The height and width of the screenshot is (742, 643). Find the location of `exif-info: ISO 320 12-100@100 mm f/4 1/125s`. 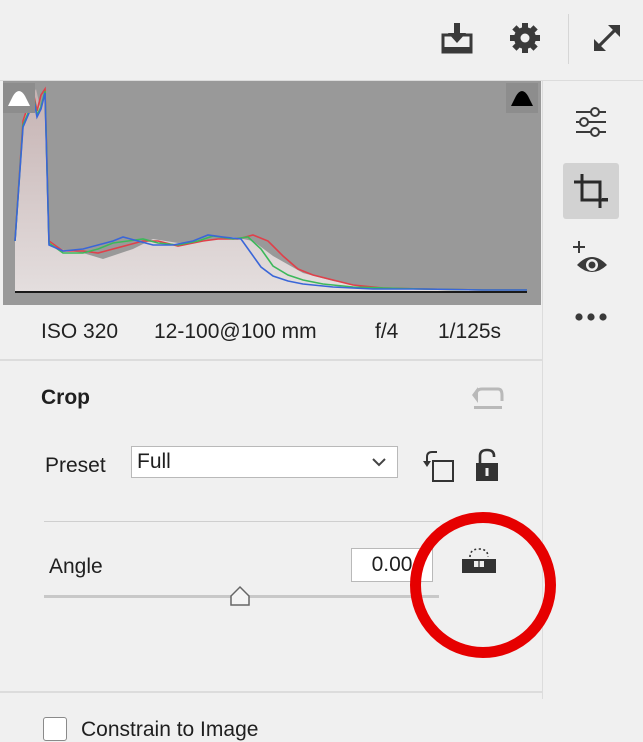

exif-info: ISO 320 12-100@100 mm f/4 1/125s is located at coordinates (271, 333).